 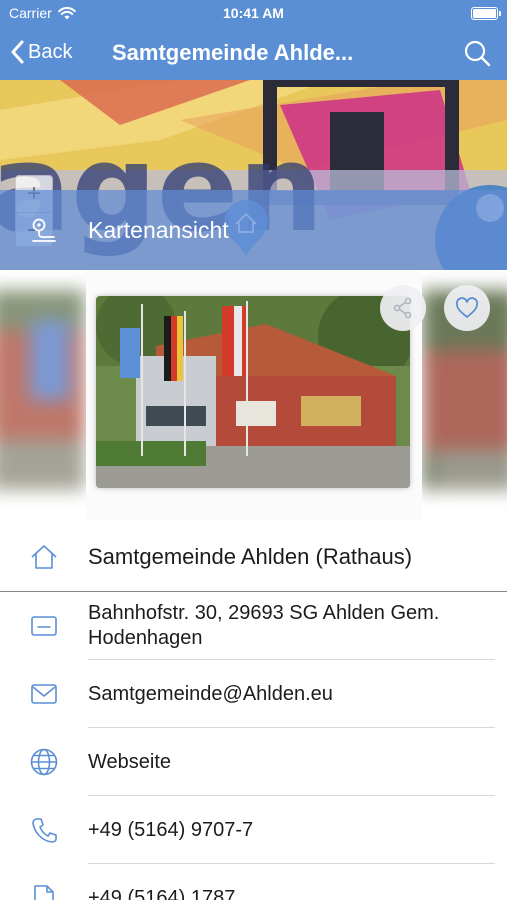 I want to click on phone-icon, so click(x=44, y=830).